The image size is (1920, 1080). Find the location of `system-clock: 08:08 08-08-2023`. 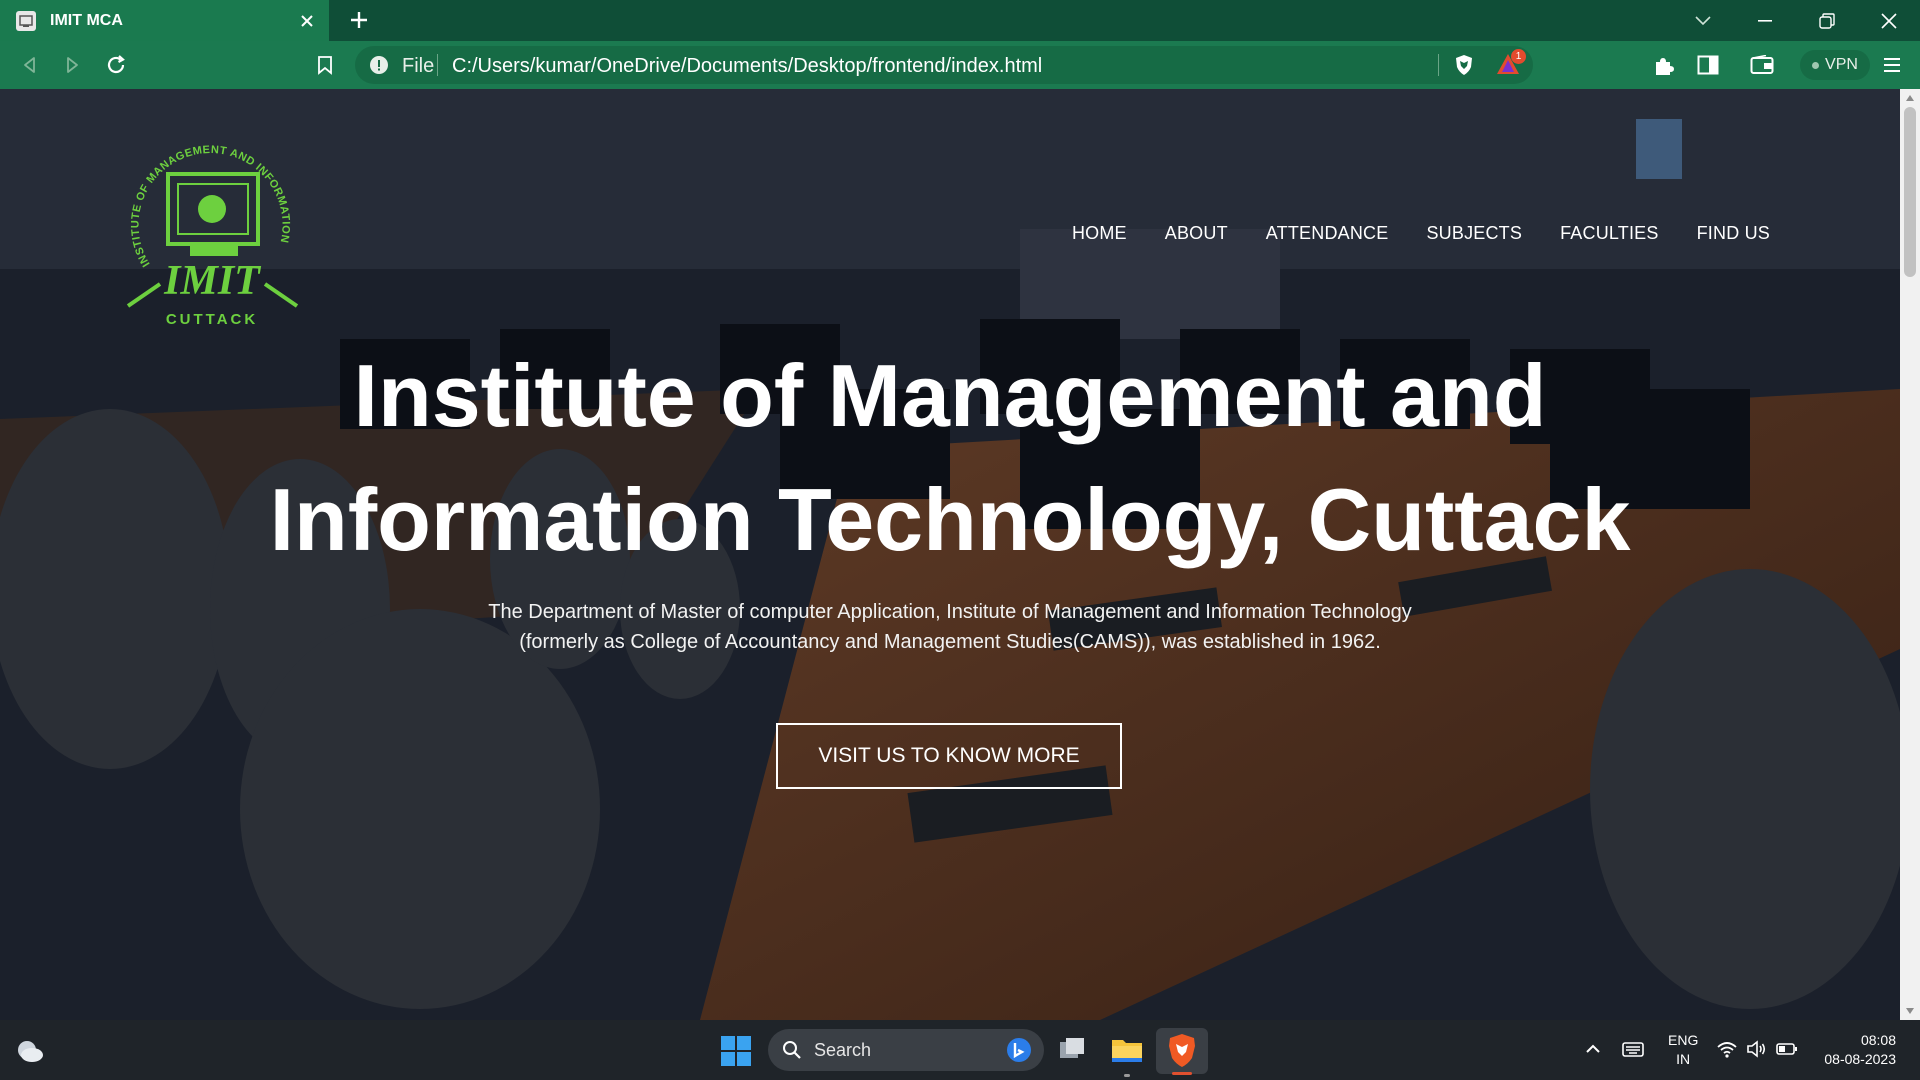

system-clock: 08:08 08-08-2023 is located at coordinates (1853, 1050).